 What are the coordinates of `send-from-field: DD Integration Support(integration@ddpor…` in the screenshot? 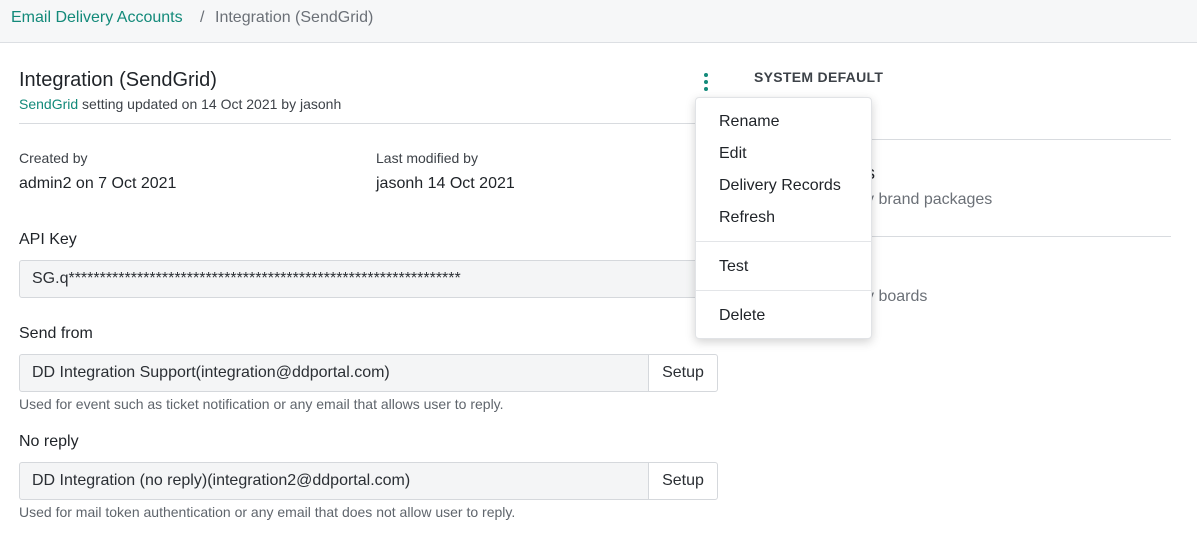 It's located at (334, 373).